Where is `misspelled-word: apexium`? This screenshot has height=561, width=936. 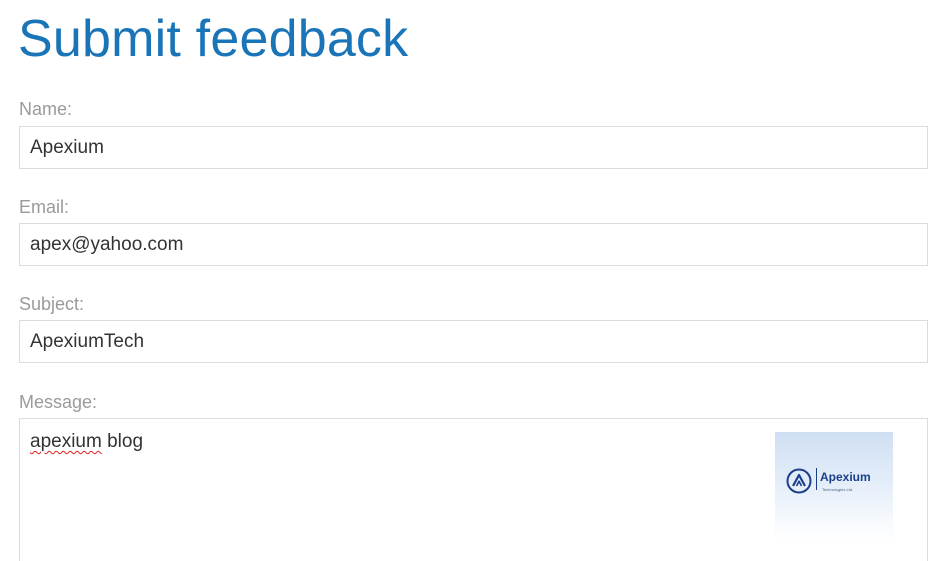 misspelled-word: apexium is located at coordinates (66, 441).